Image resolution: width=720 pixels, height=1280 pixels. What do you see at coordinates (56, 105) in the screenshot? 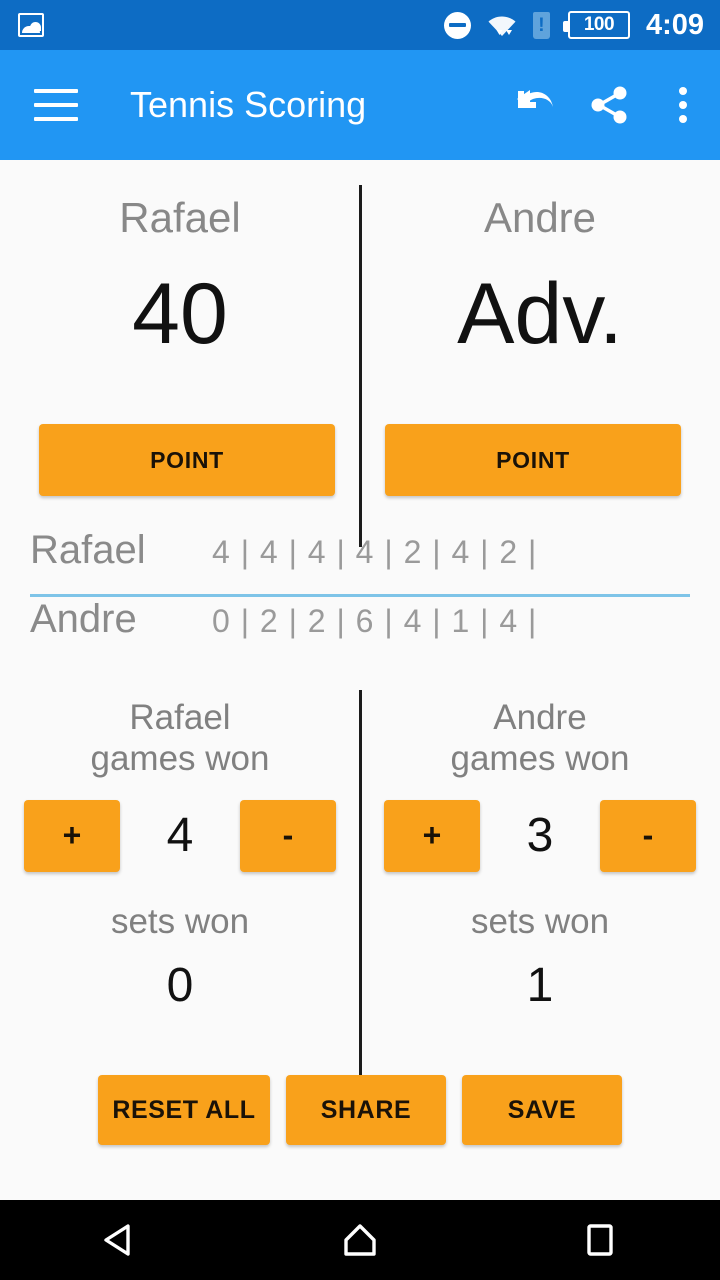
I see `hamburger-menu-icon` at bounding box center [56, 105].